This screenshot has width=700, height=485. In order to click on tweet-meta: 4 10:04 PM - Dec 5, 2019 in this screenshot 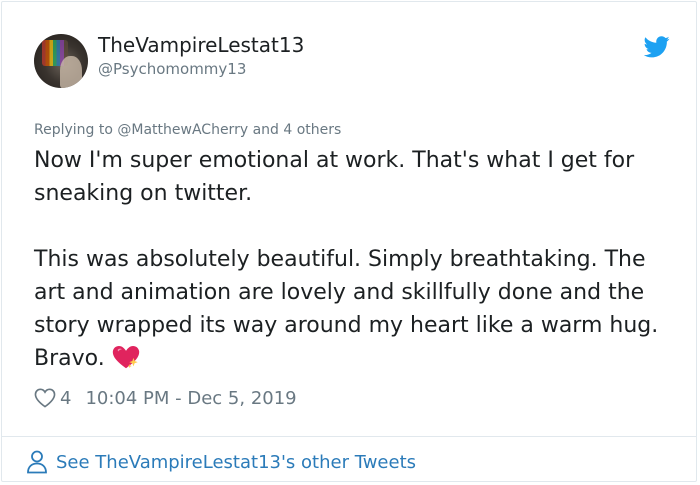, I will do `click(165, 398)`.